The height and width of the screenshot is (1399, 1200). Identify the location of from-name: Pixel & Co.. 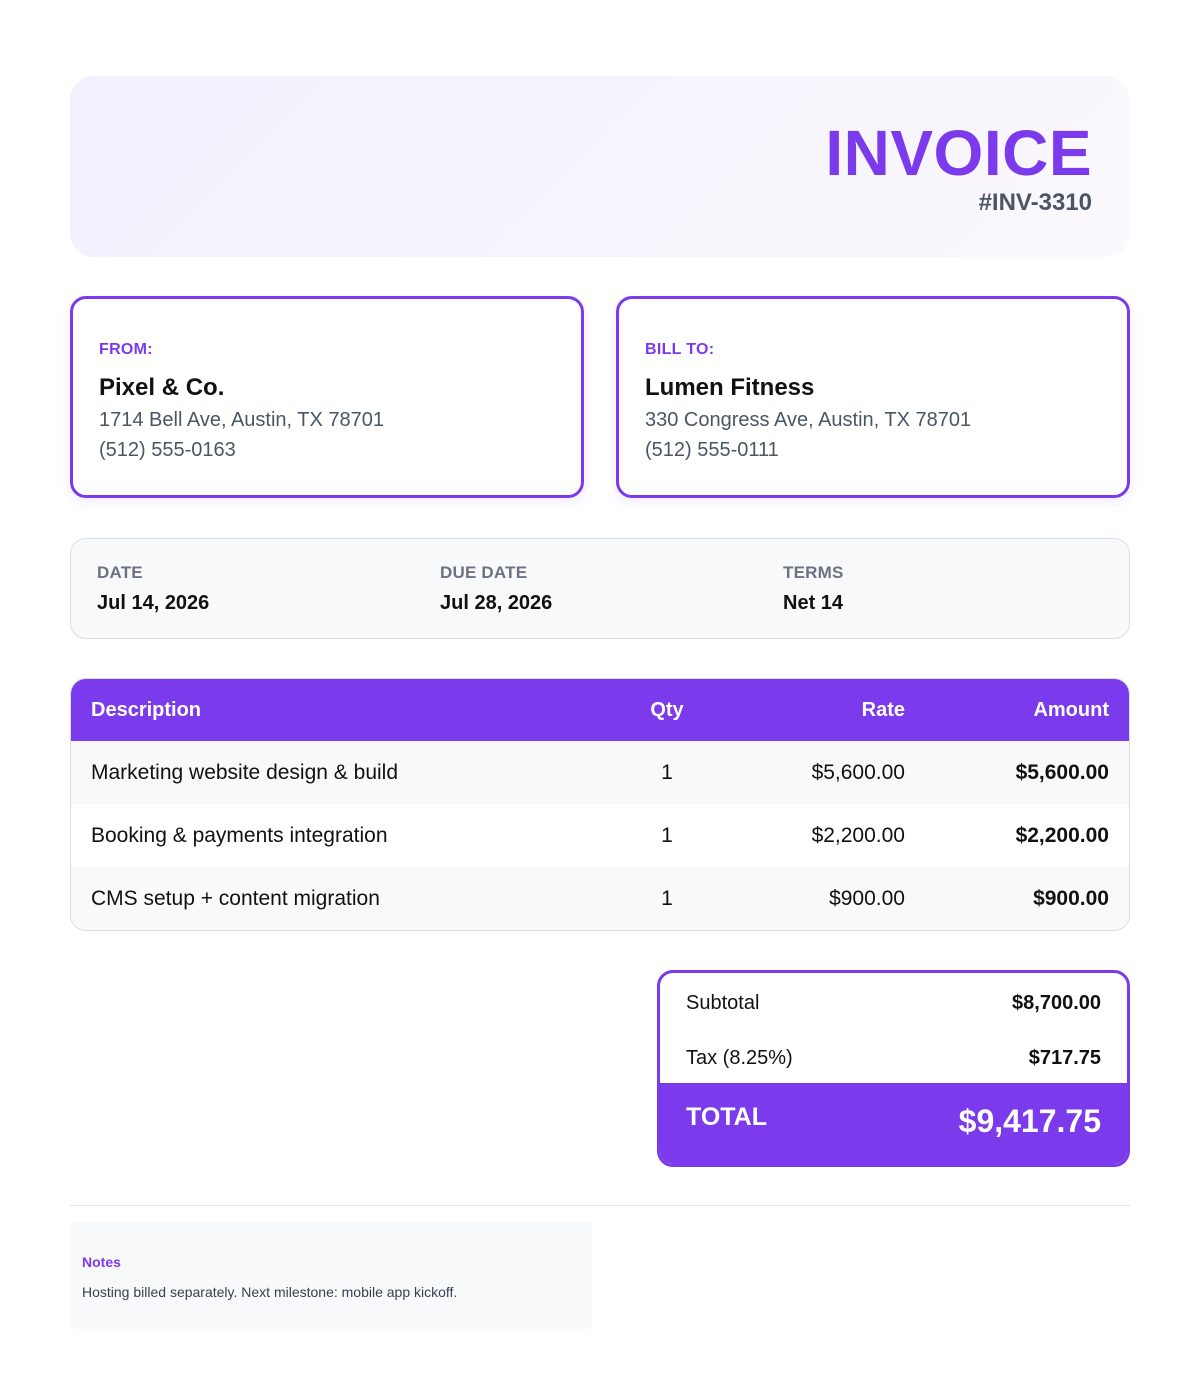
(162, 387).